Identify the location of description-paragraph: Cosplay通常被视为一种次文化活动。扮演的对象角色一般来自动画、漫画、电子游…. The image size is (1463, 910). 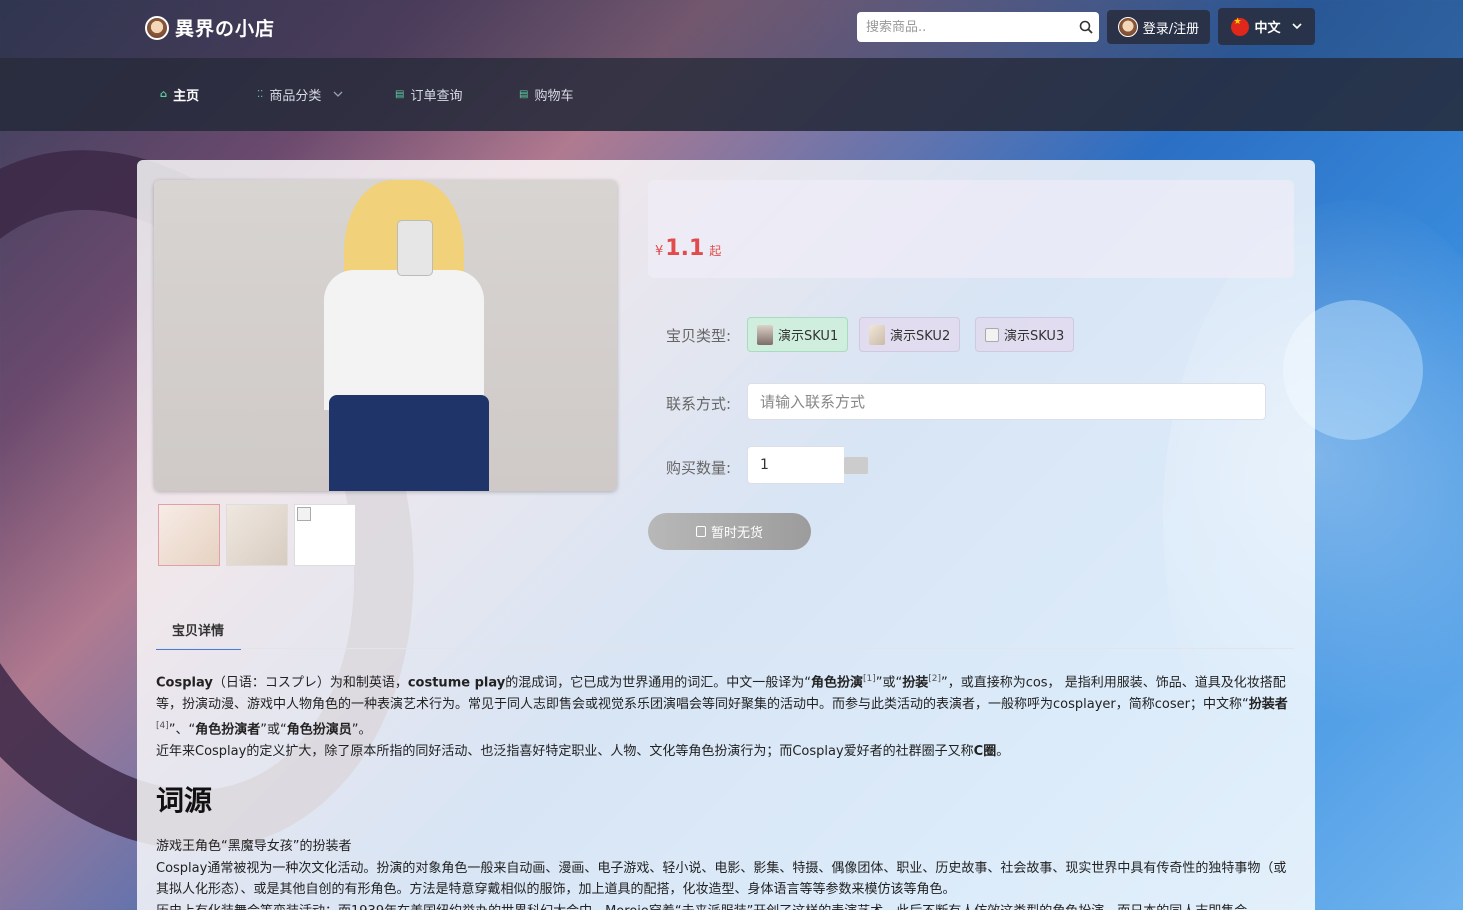
(721, 879).